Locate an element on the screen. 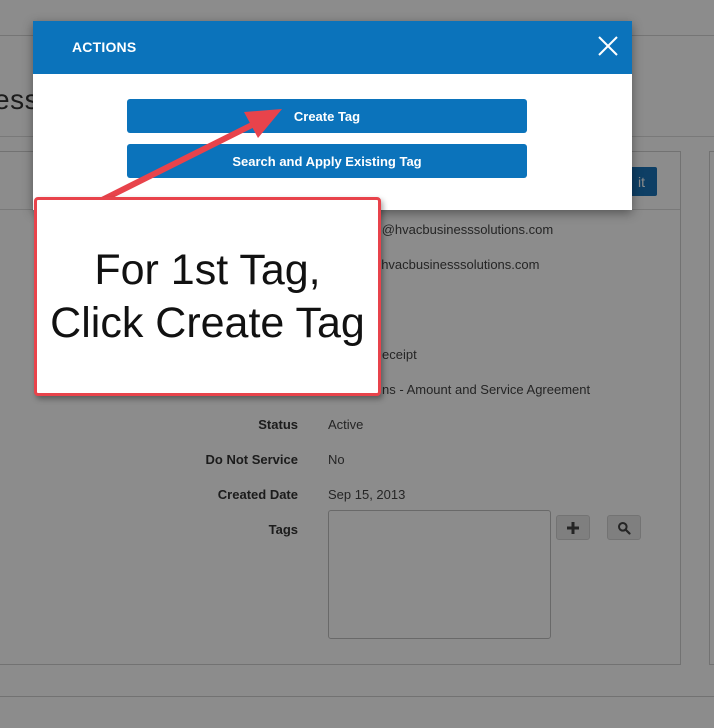 The width and height of the screenshot is (714, 728). close-x-icon is located at coordinates (608, 46).